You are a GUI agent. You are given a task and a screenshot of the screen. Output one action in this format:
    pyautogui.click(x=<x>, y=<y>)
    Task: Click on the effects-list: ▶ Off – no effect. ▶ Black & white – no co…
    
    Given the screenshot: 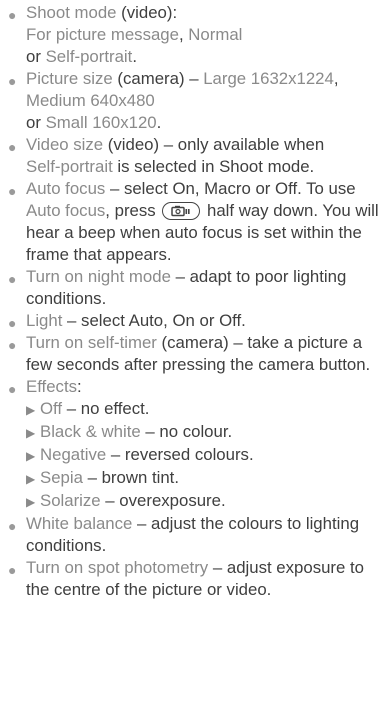 What is the action you would take?
    pyautogui.click(x=207, y=455)
    